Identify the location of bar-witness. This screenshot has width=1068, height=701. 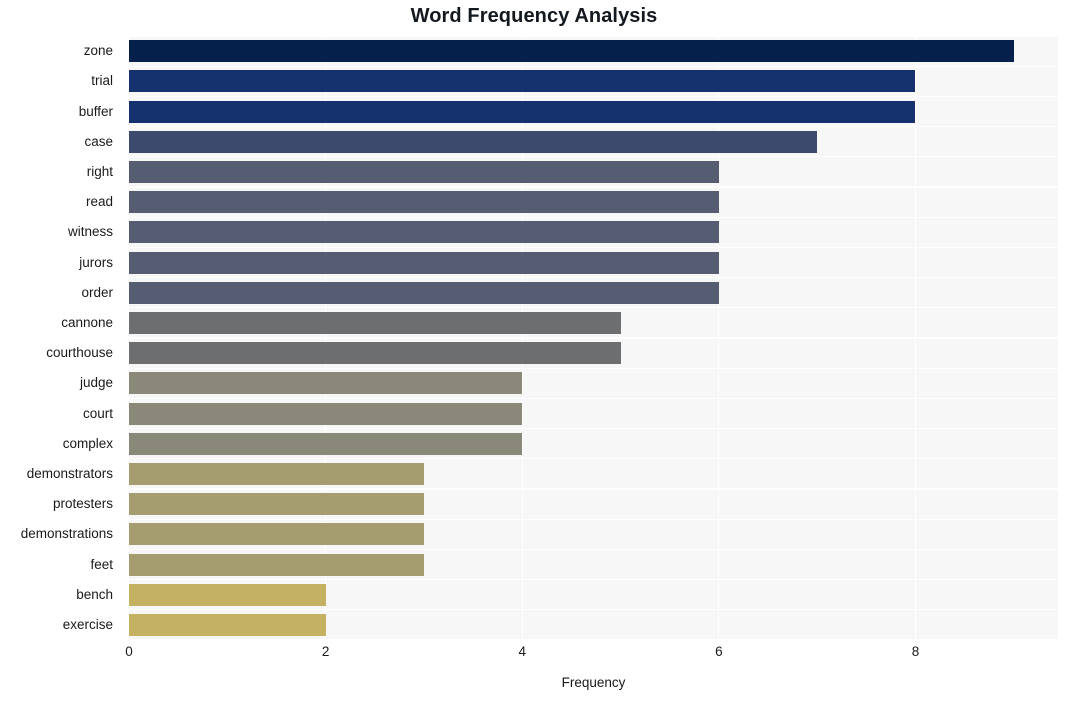
(424, 232).